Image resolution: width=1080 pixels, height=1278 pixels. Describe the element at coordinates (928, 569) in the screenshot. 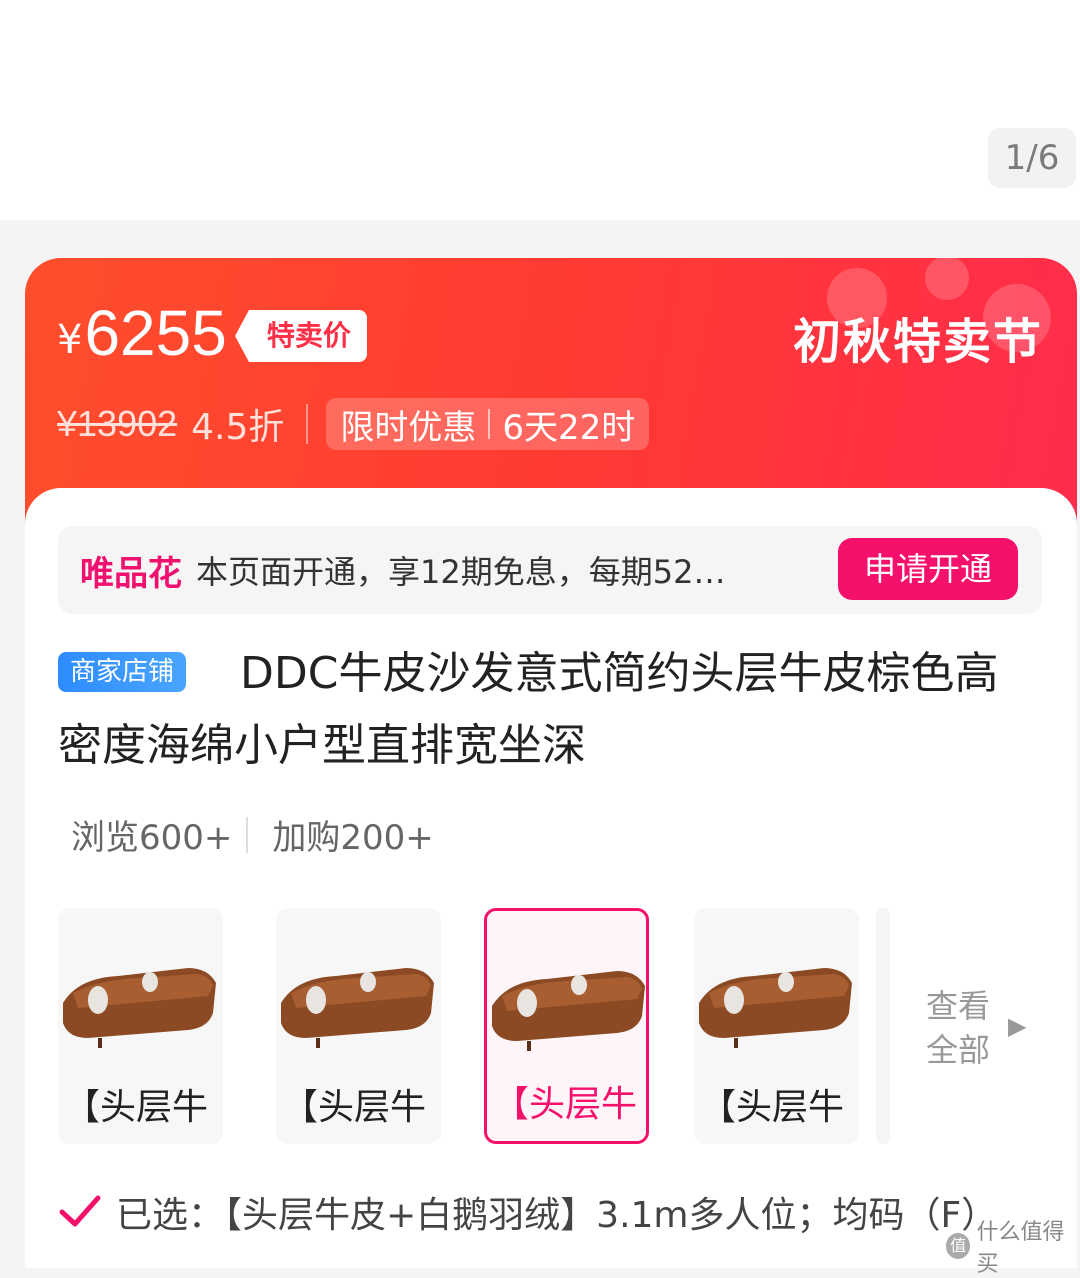

I see `apply-credit-button: 申请开通` at that location.